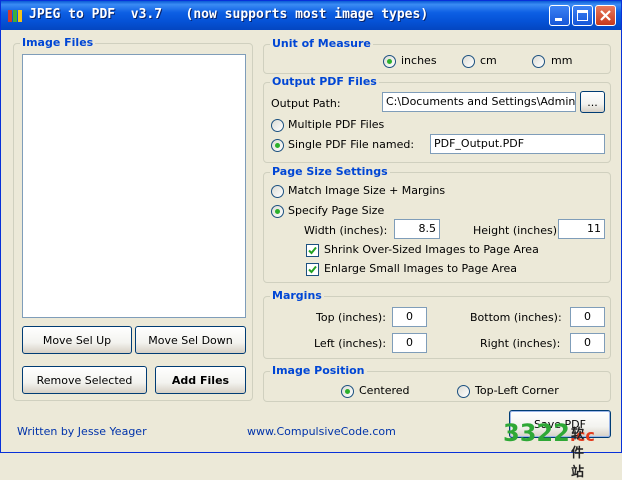 Image resolution: width=622 pixels, height=480 pixels. I want to click on maximize-button, so click(582, 15).